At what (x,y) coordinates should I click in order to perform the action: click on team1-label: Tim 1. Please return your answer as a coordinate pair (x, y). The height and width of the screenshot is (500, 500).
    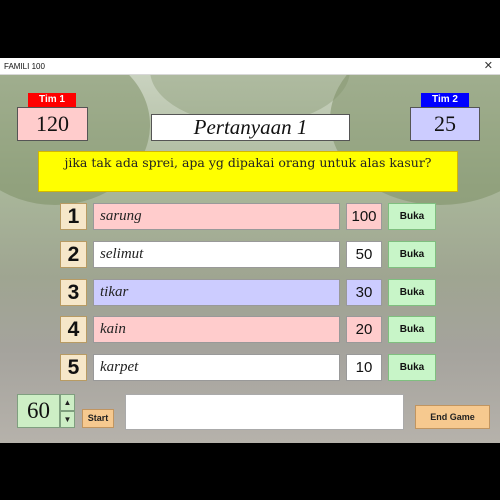
    Looking at the image, I should click on (52, 100).